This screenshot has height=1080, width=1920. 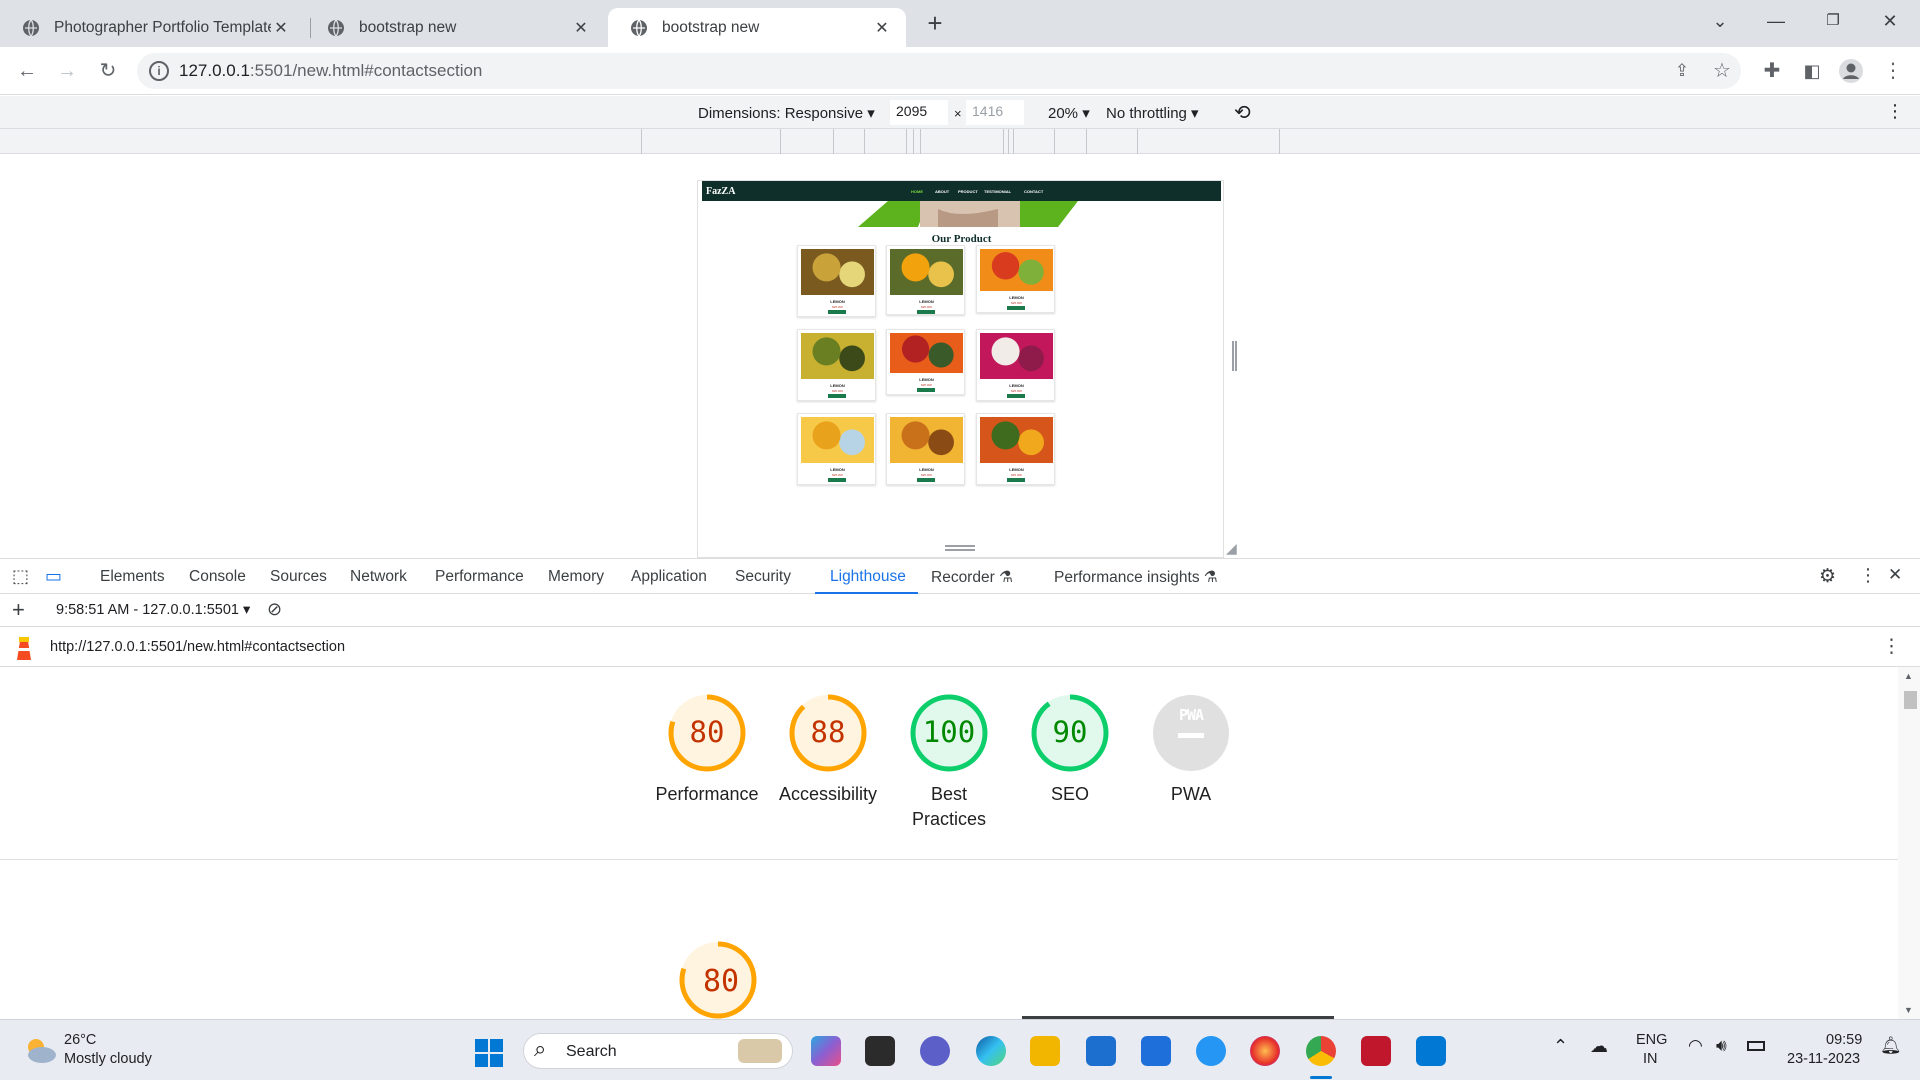 What do you see at coordinates (132, 577) in the screenshot?
I see `tab-elements: Elements` at bounding box center [132, 577].